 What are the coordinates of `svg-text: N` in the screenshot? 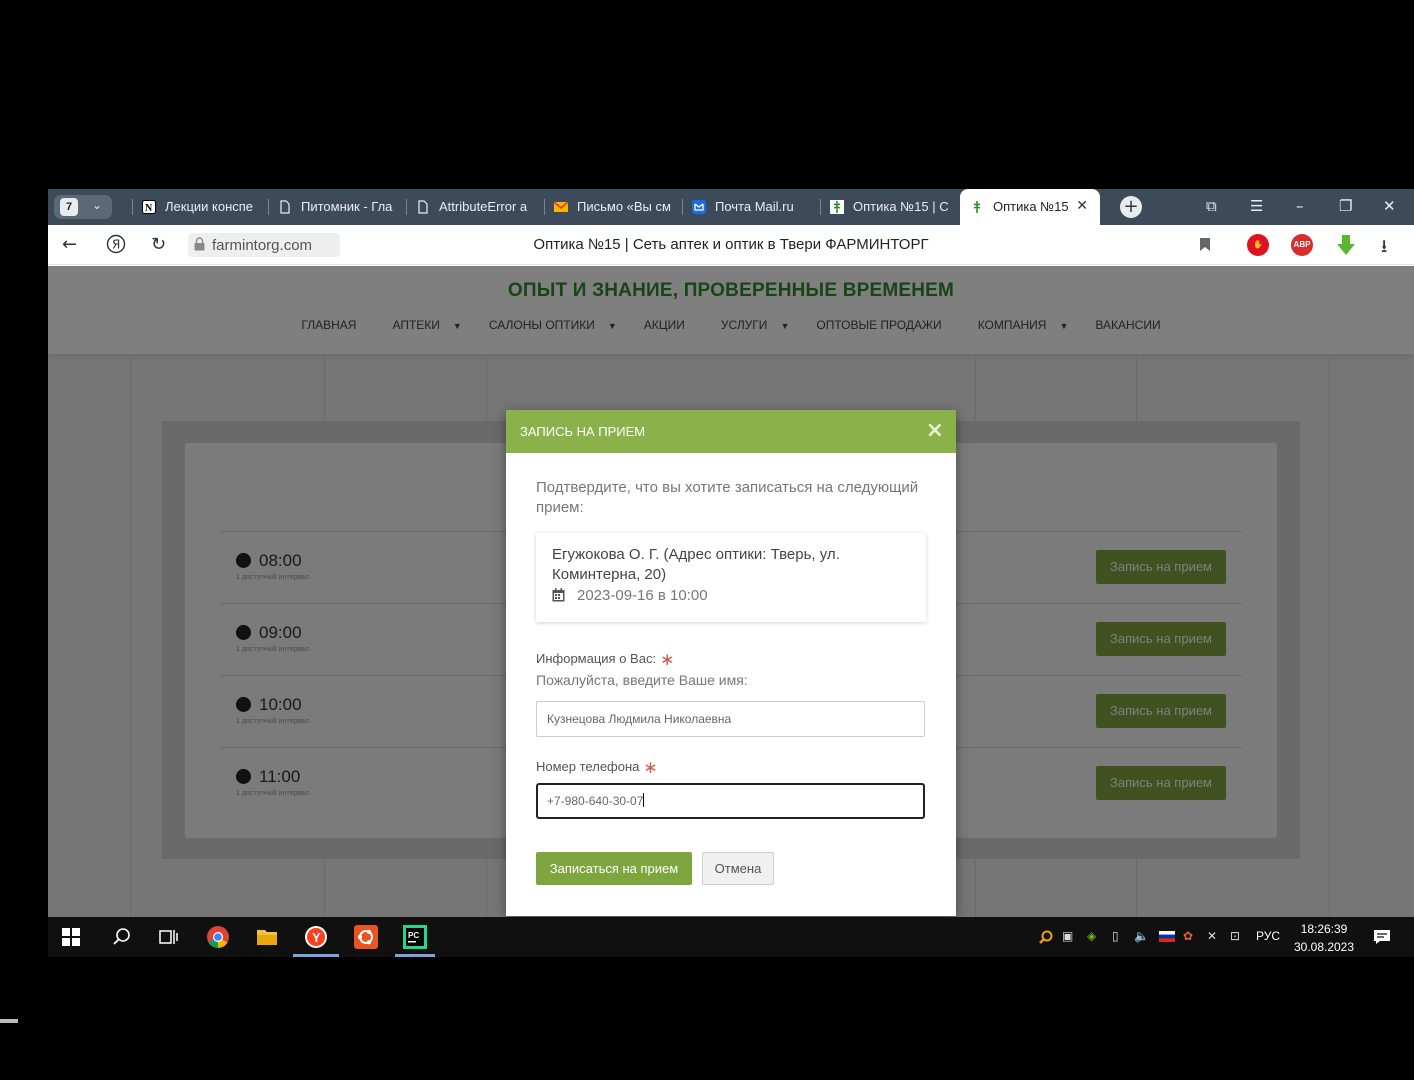 It's located at (149, 208).